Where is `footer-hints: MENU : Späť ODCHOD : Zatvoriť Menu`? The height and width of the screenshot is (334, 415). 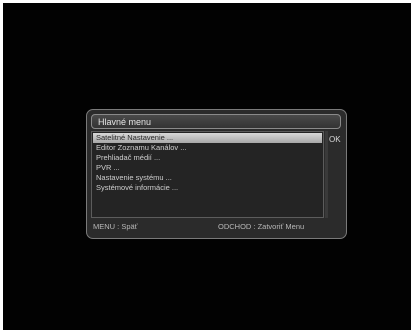
footer-hints: MENU : Späť ODCHOD : Zatvoriť Menu is located at coordinates (216, 227).